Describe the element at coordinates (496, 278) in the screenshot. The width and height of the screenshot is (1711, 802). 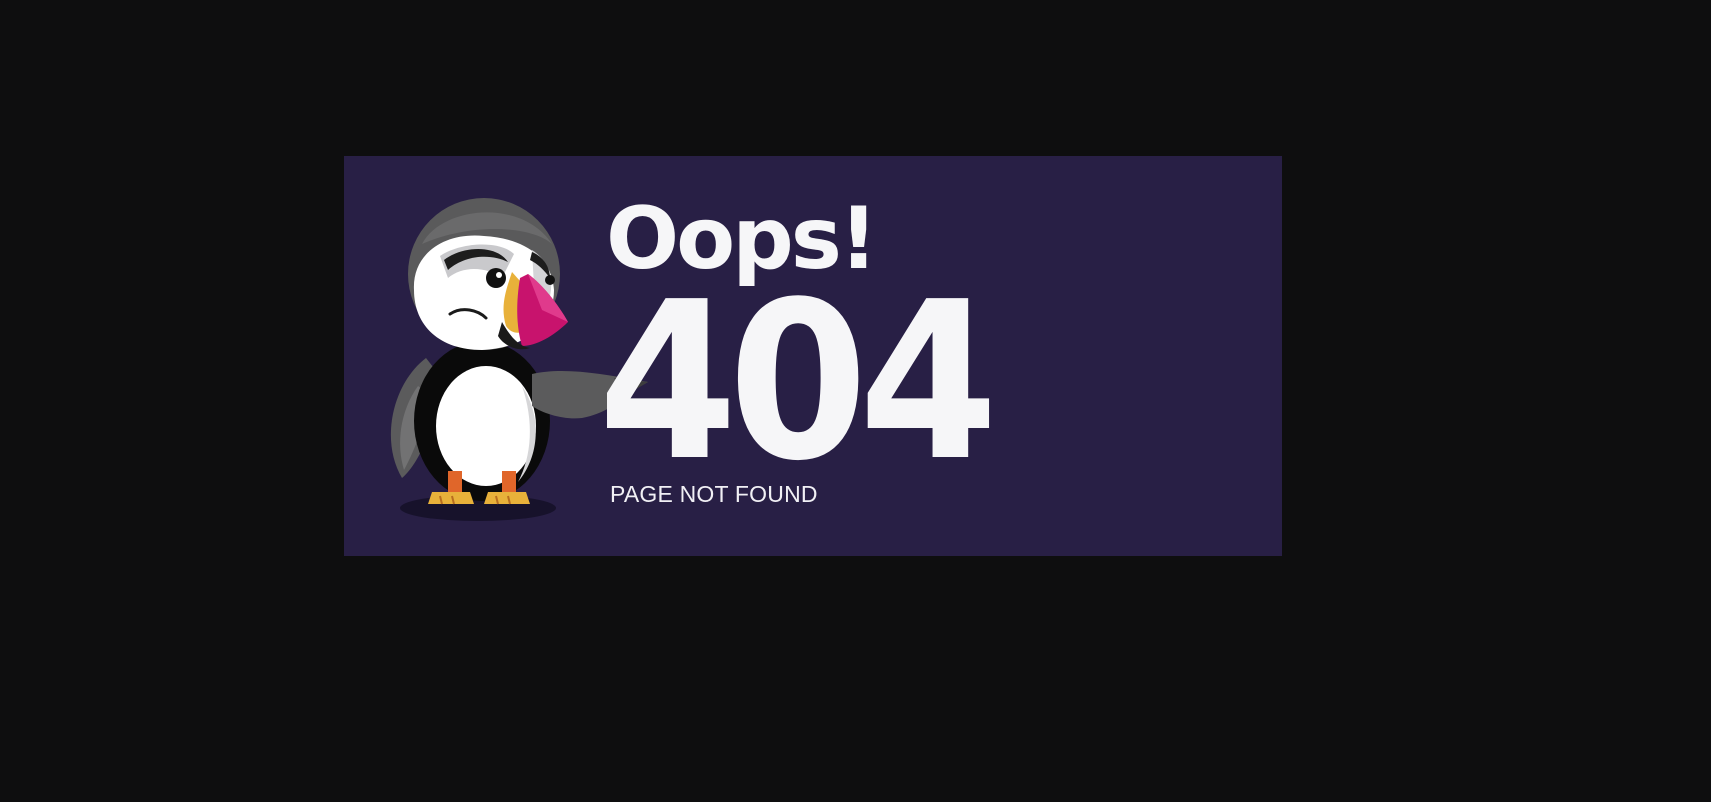
I see `puffin-eye-left` at that location.